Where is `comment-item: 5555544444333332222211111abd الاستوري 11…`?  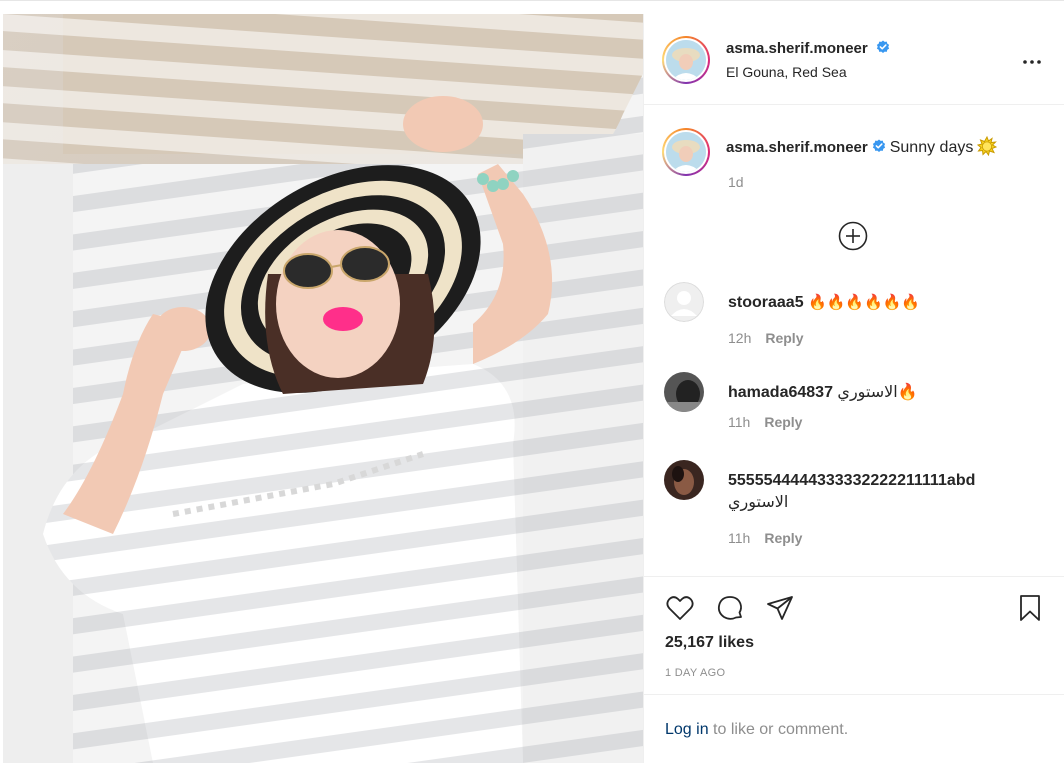
comment-item: 5555544444333332222211111abd الاستوري 11… is located at coordinates (859, 505).